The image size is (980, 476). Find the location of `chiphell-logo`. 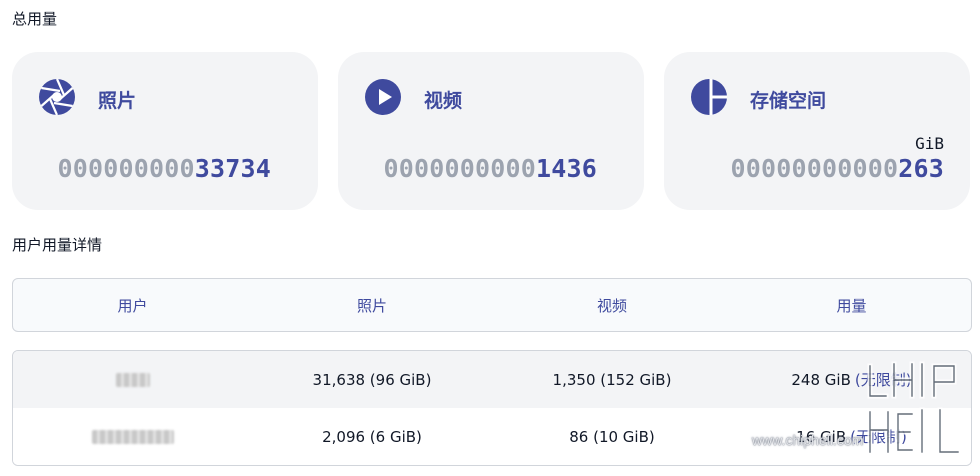

chiphell-logo is located at coordinates (914, 408).